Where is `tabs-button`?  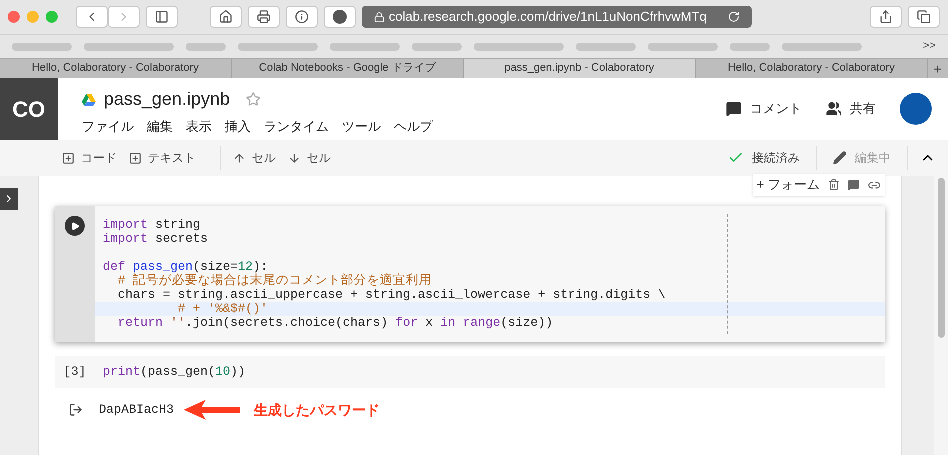 tabs-button is located at coordinates (924, 17).